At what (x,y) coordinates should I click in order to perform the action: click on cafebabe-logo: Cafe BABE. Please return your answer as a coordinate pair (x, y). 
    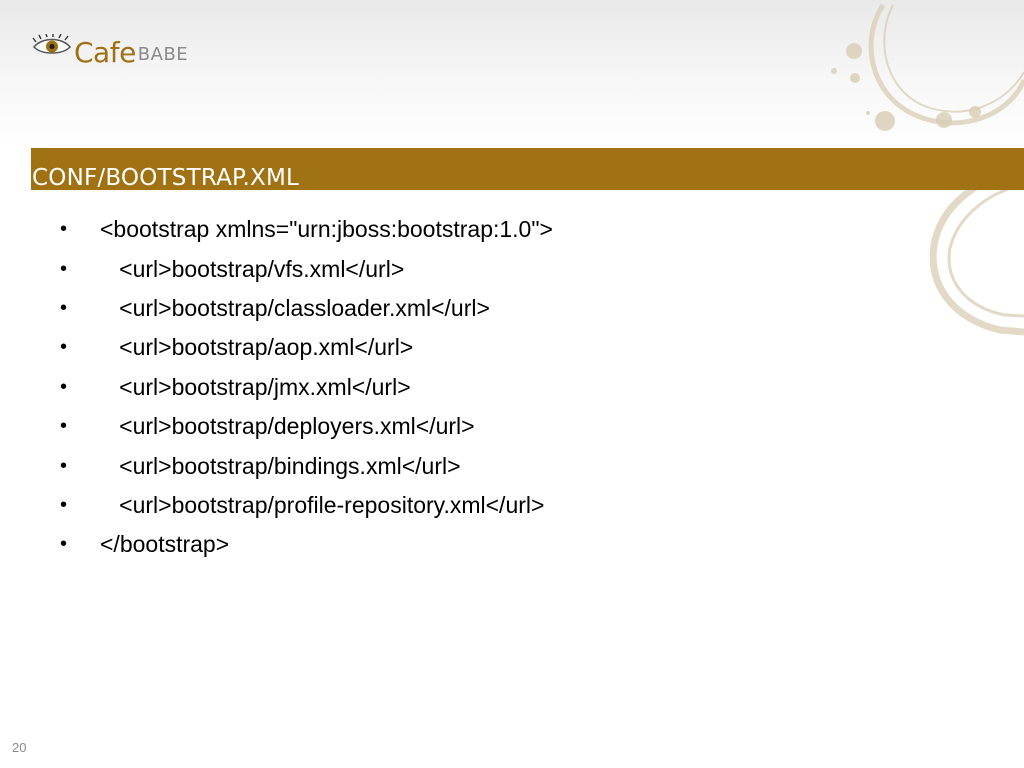
    Looking at the image, I should click on (110, 50).